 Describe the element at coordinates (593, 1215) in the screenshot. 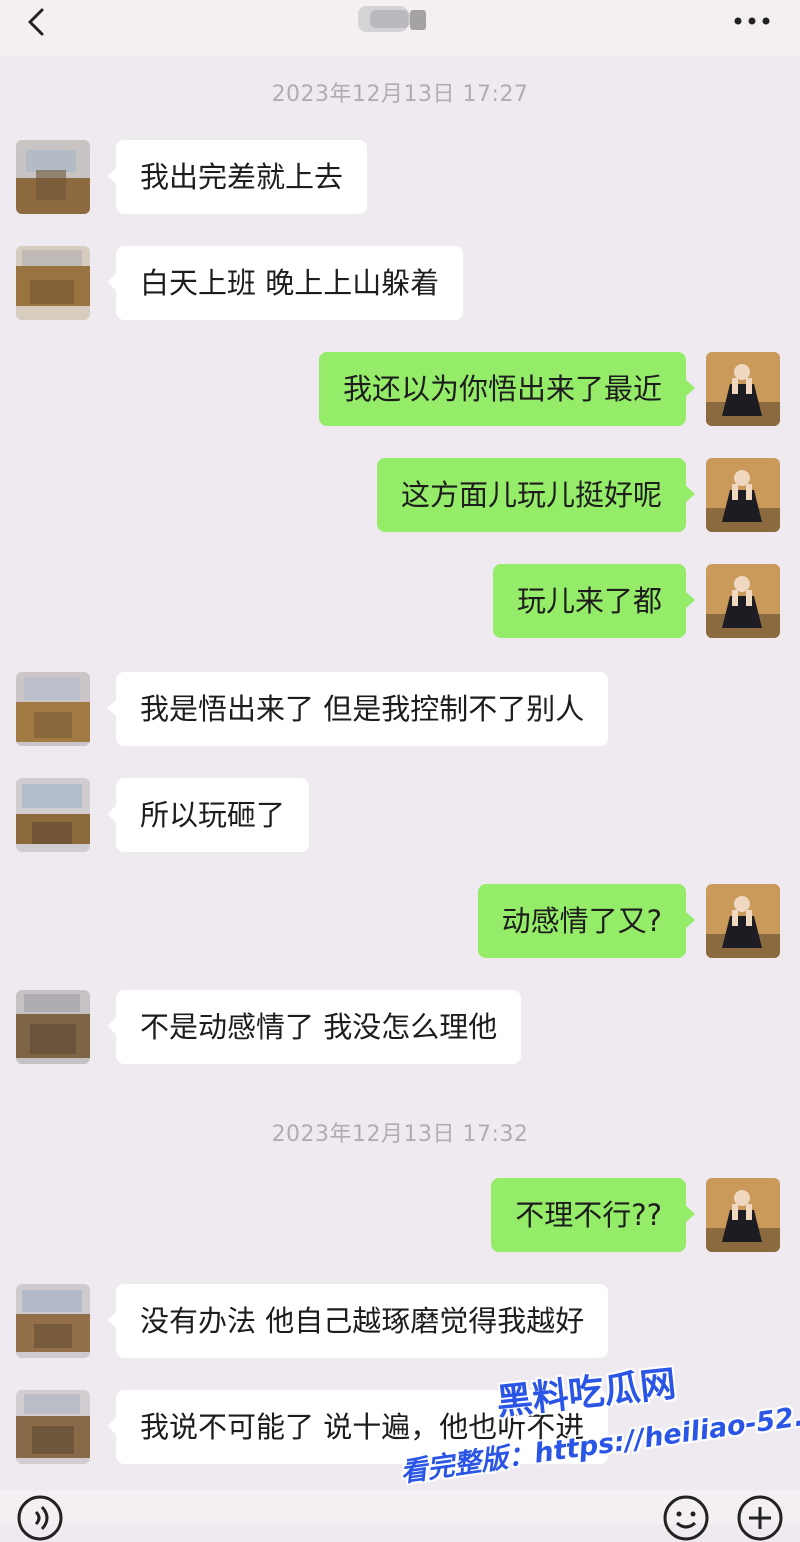

I see `message-bubble: 不理不行??` at that location.